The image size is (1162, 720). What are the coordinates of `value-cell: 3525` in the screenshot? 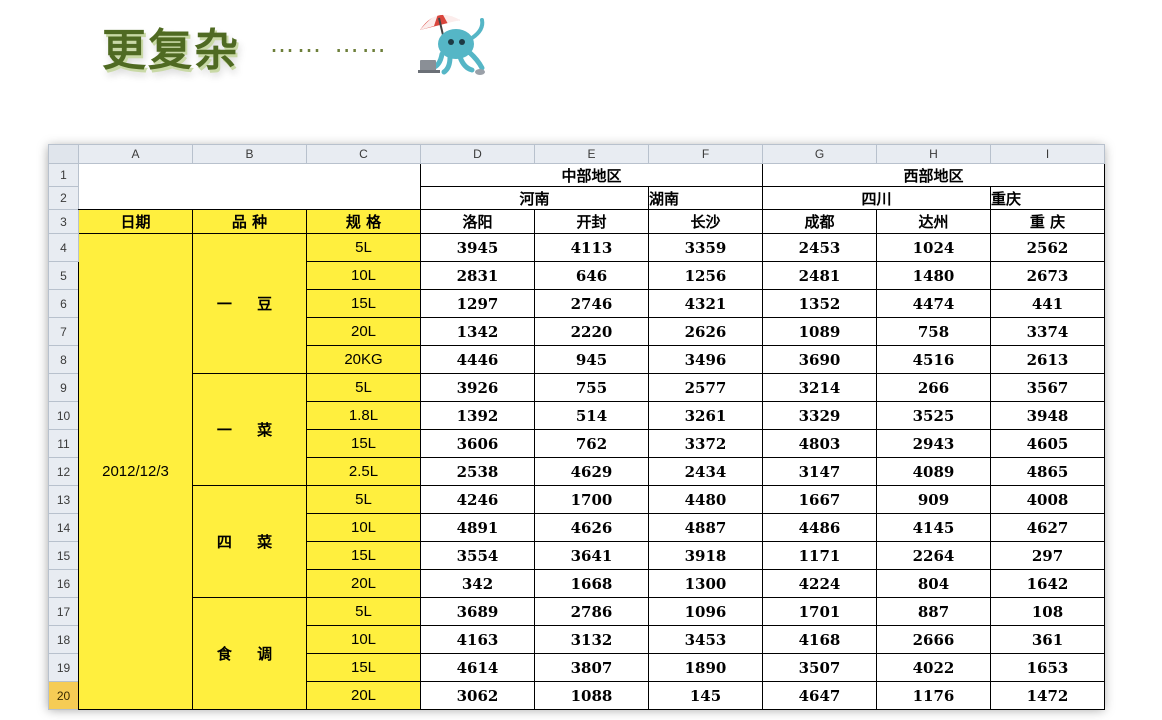 It's located at (933, 415).